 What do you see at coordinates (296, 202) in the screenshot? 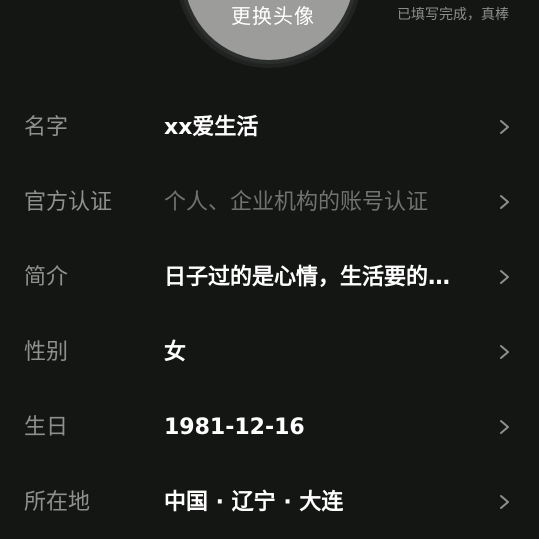
I see `verification-placeholder: 个人、企业机构的账号认证` at bounding box center [296, 202].